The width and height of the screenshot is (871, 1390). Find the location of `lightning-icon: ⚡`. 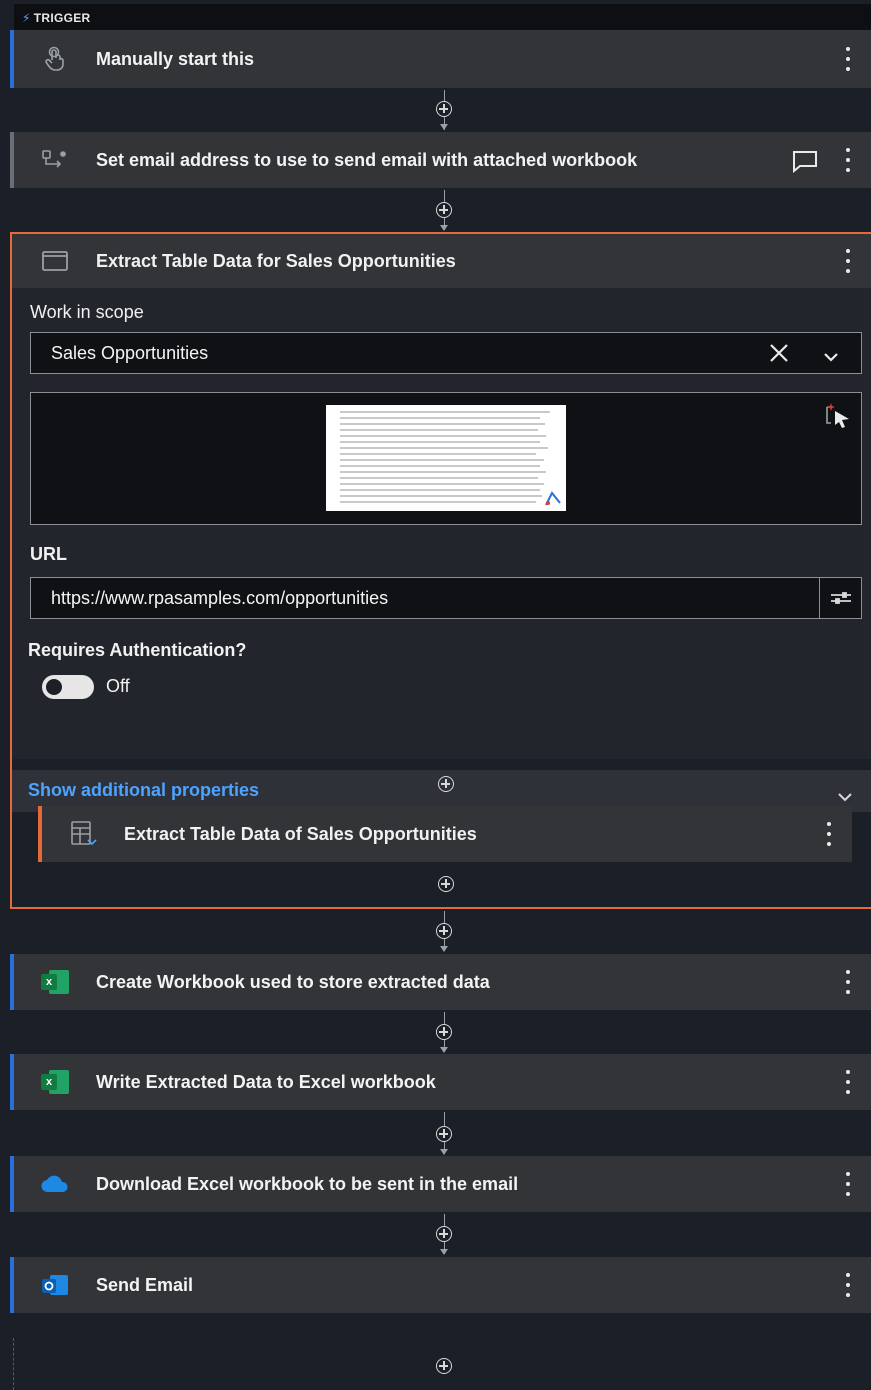

lightning-icon: ⚡ is located at coordinates (26, 18).